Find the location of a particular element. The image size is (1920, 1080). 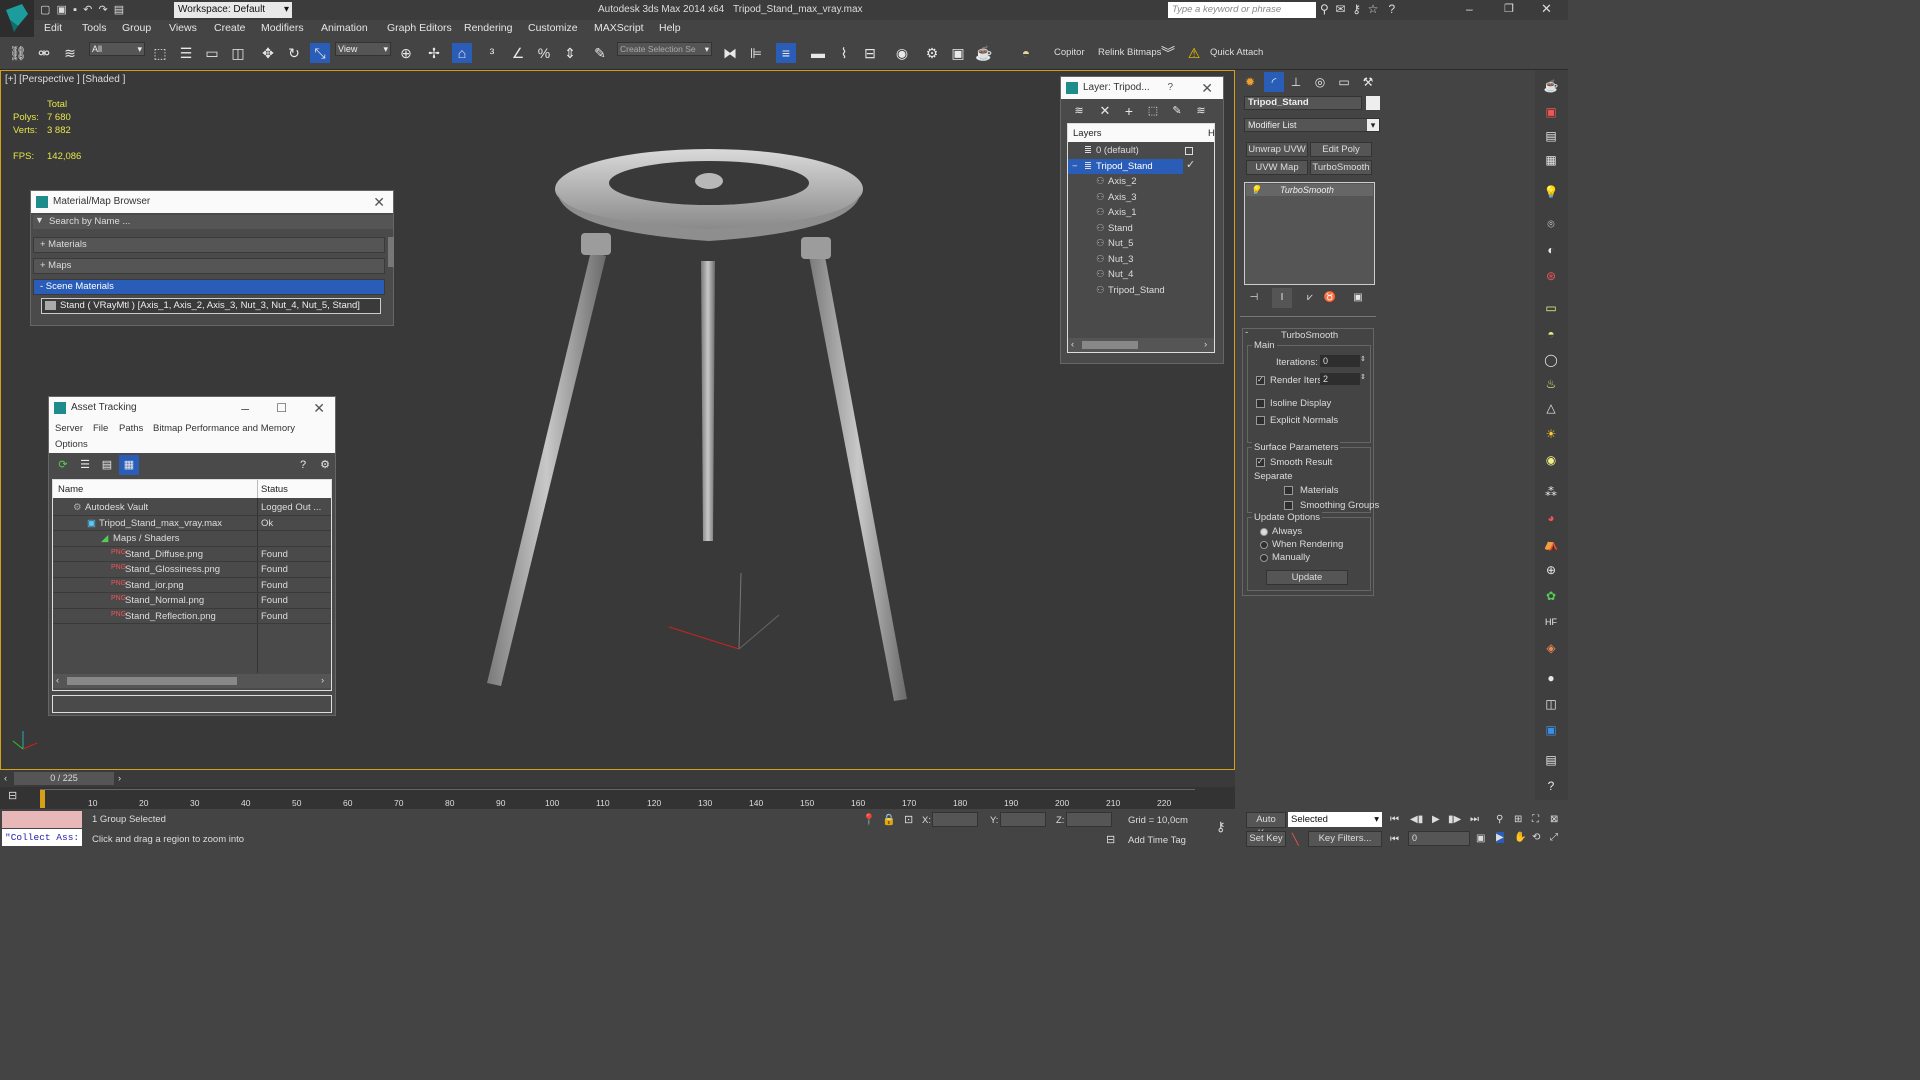

material-browser-titlebar: Material/Map Browser ✕ is located at coordinates (212, 202).